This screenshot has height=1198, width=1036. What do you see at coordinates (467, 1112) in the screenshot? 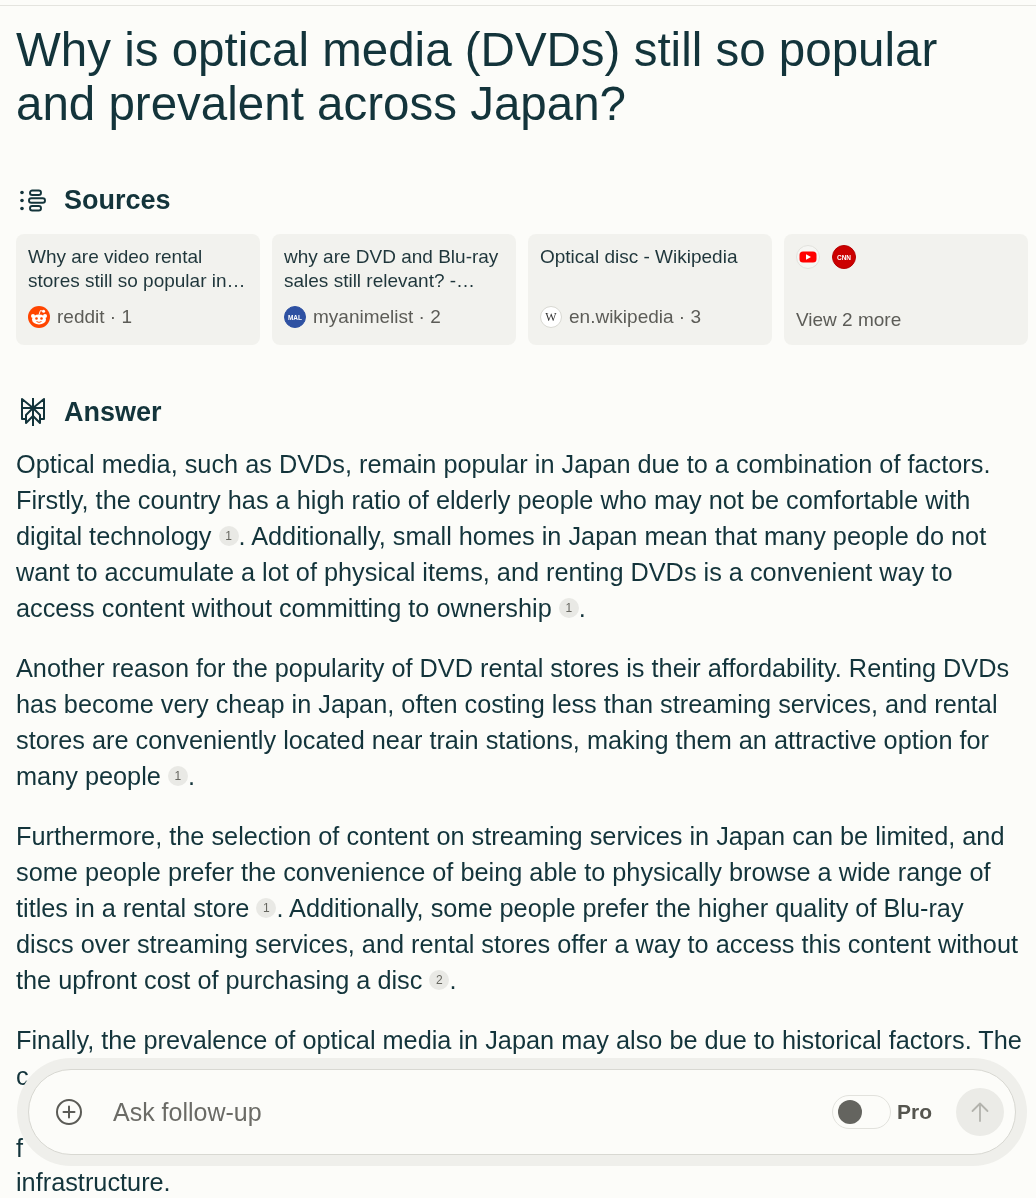
I see `follow-up-input: Ask follow-up` at bounding box center [467, 1112].